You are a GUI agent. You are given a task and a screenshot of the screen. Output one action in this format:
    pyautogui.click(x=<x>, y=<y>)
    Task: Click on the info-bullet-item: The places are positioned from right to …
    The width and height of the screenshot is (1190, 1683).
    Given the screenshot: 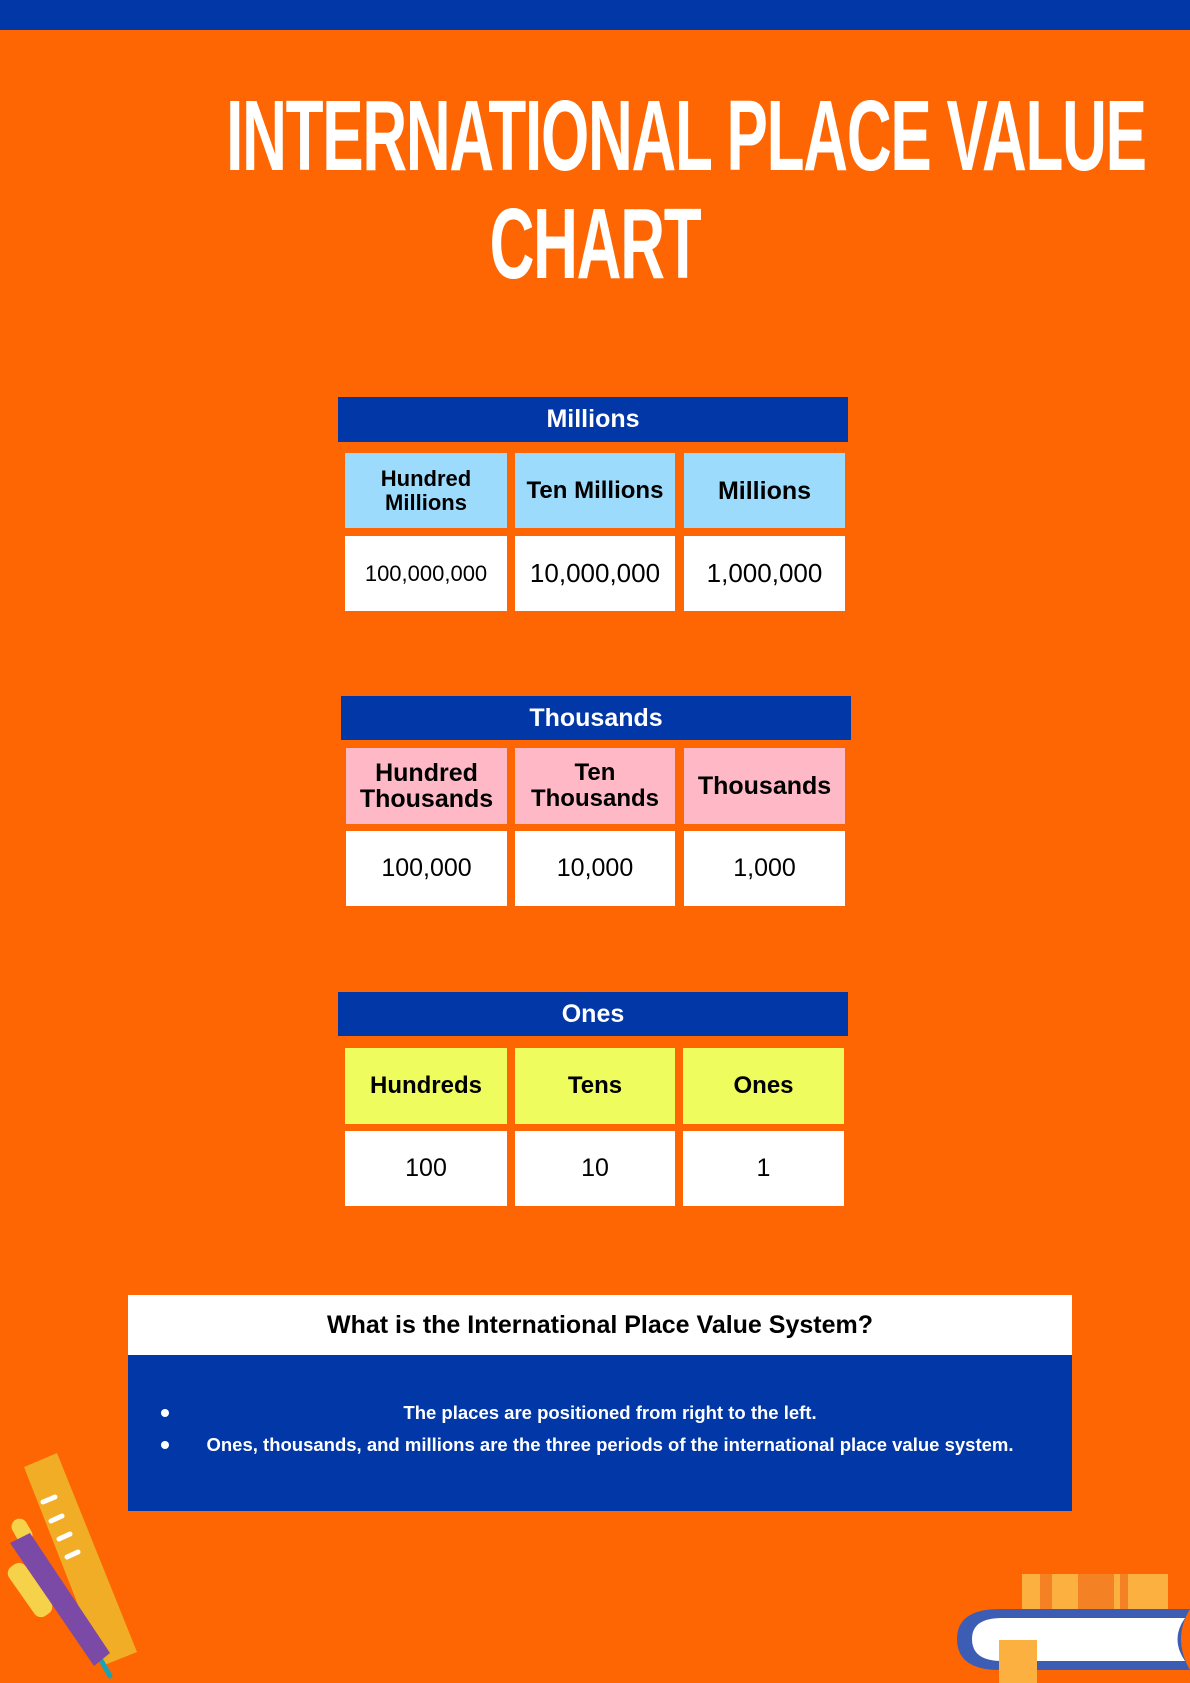 What is the action you would take?
    pyautogui.click(x=600, y=1413)
    